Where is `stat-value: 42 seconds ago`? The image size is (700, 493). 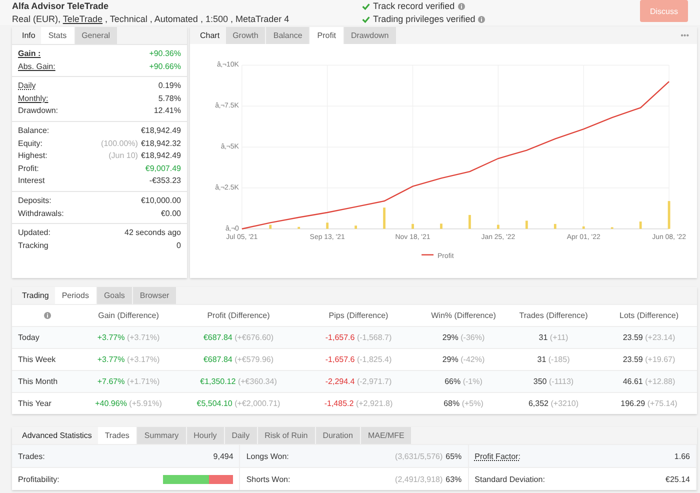 stat-value: 42 seconds ago is located at coordinates (152, 233).